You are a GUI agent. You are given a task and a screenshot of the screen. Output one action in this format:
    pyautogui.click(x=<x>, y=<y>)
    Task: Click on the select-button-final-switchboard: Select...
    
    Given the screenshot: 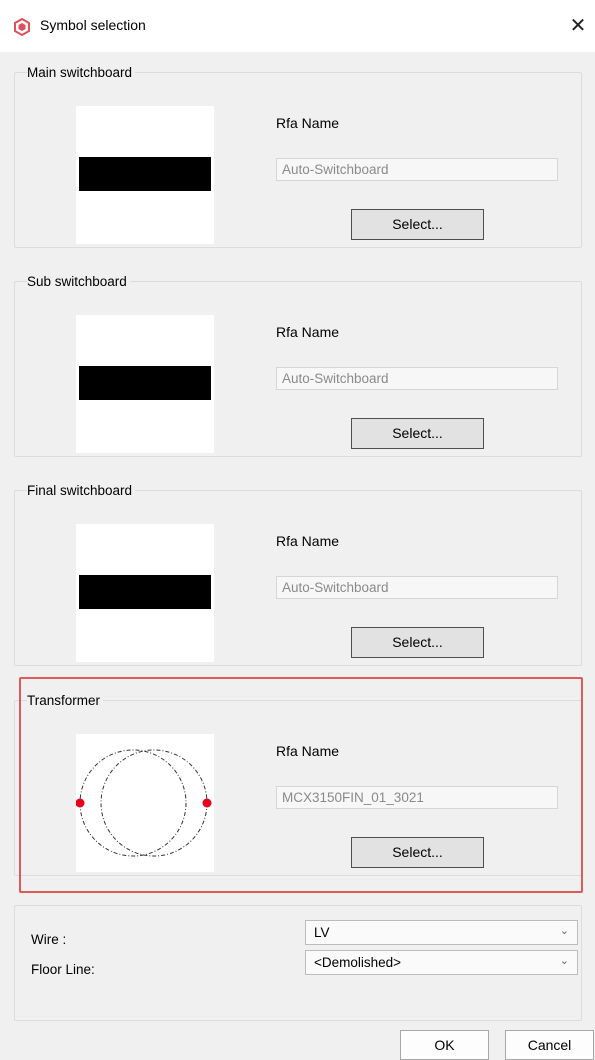 What is the action you would take?
    pyautogui.click(x=417, y=642)
    